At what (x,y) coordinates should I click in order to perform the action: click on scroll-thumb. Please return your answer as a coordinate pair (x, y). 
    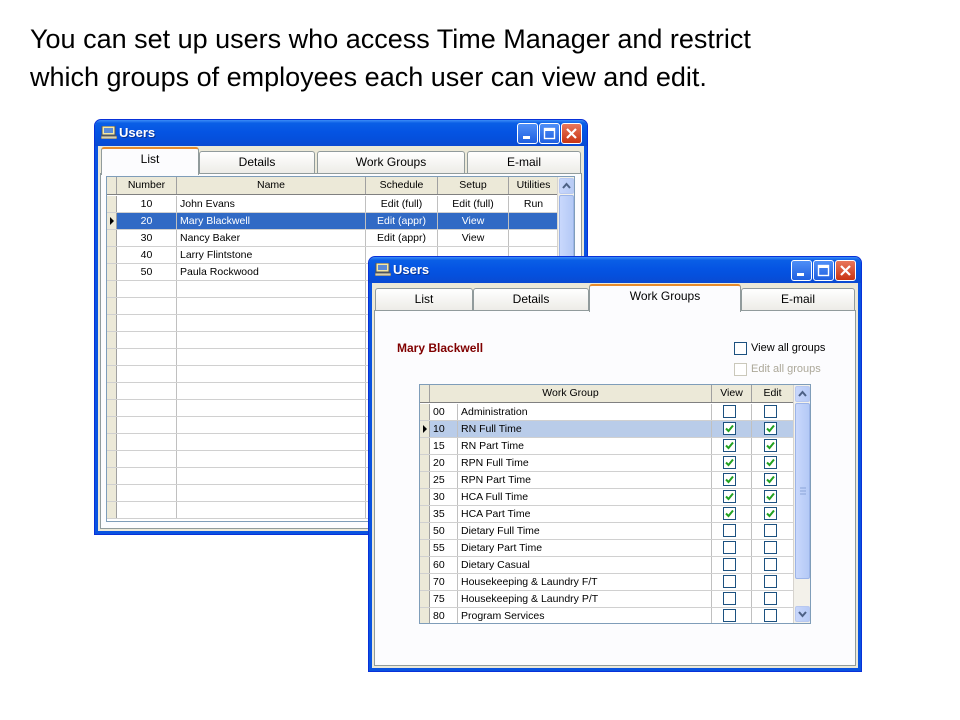
    Looking at the image, I should click on (802, 491).